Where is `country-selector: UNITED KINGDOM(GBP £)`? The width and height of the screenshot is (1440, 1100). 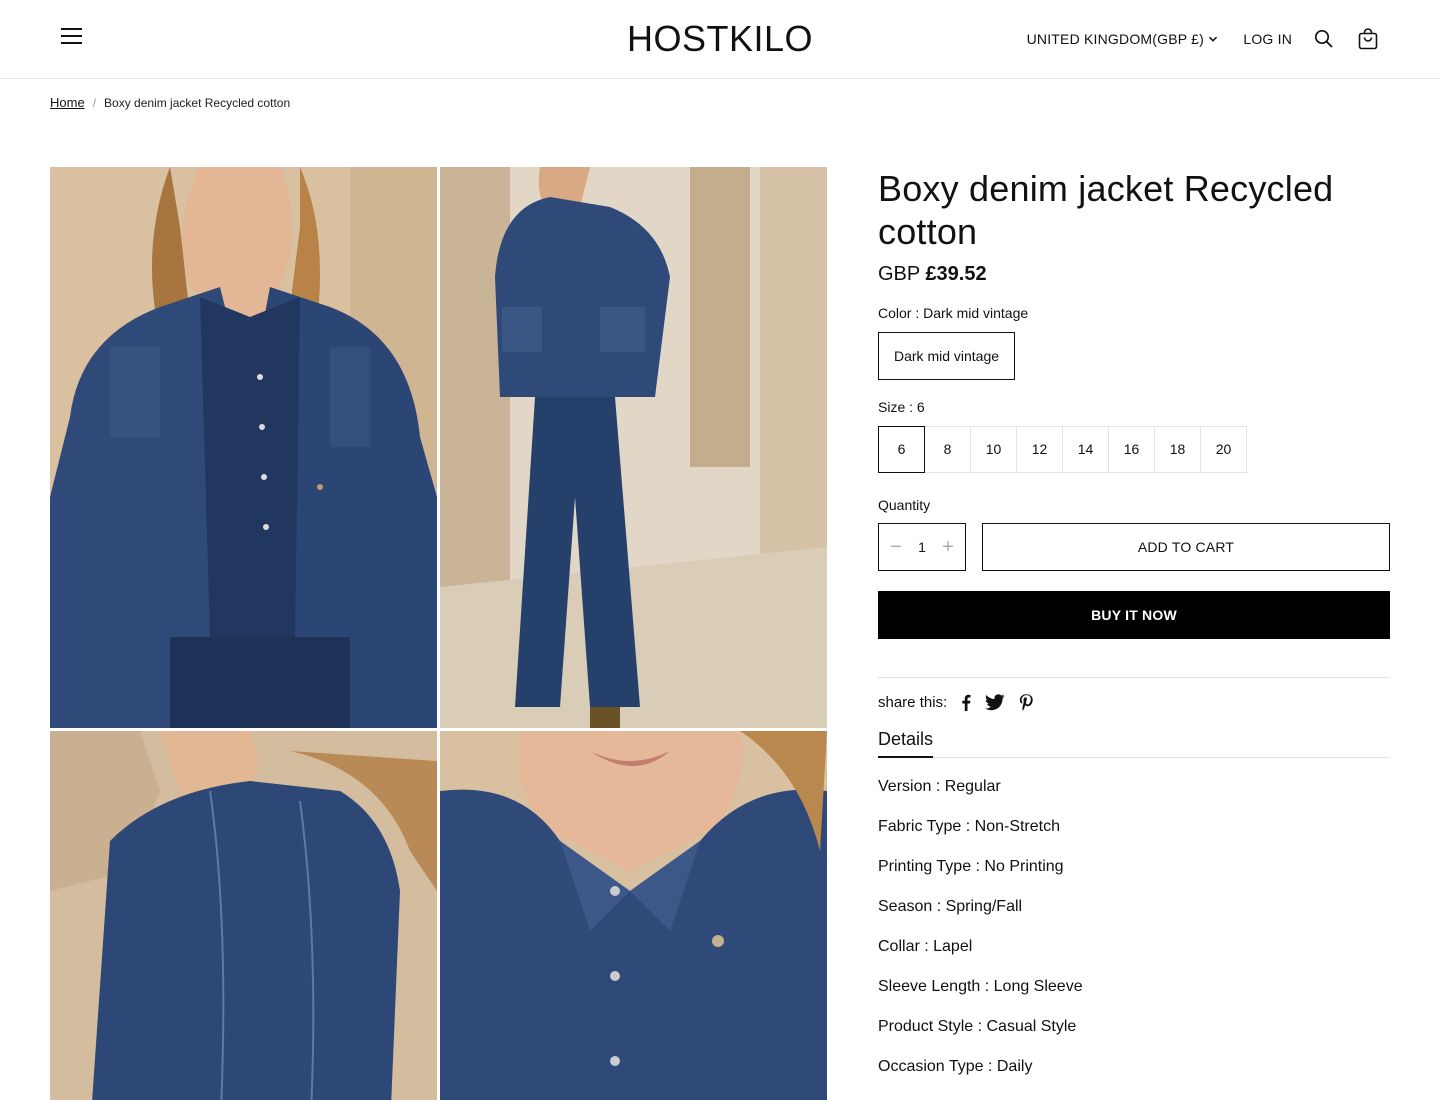 country-selector: UNITED KINGDOM(GBP £) is located at coordinates (1122, 39).